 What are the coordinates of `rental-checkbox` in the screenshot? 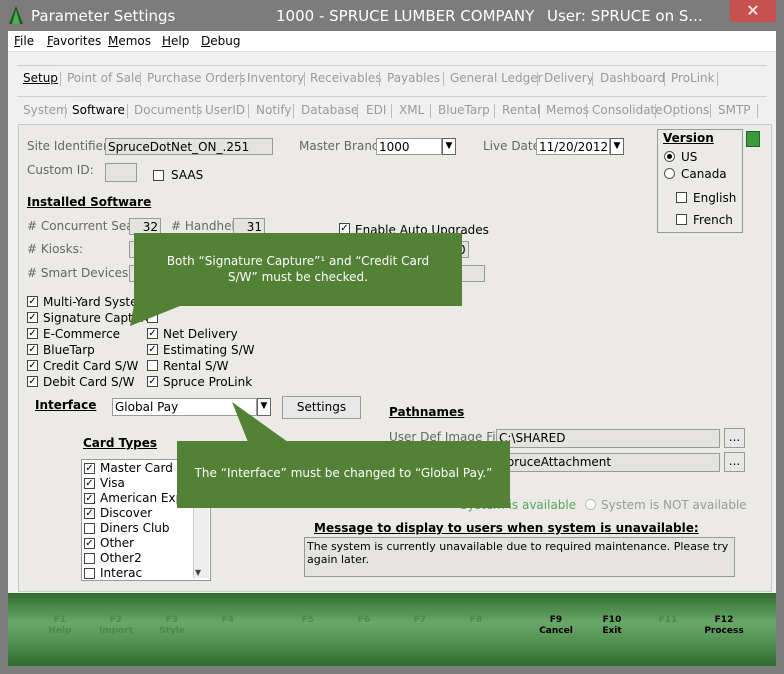 It's located at (152, 365).